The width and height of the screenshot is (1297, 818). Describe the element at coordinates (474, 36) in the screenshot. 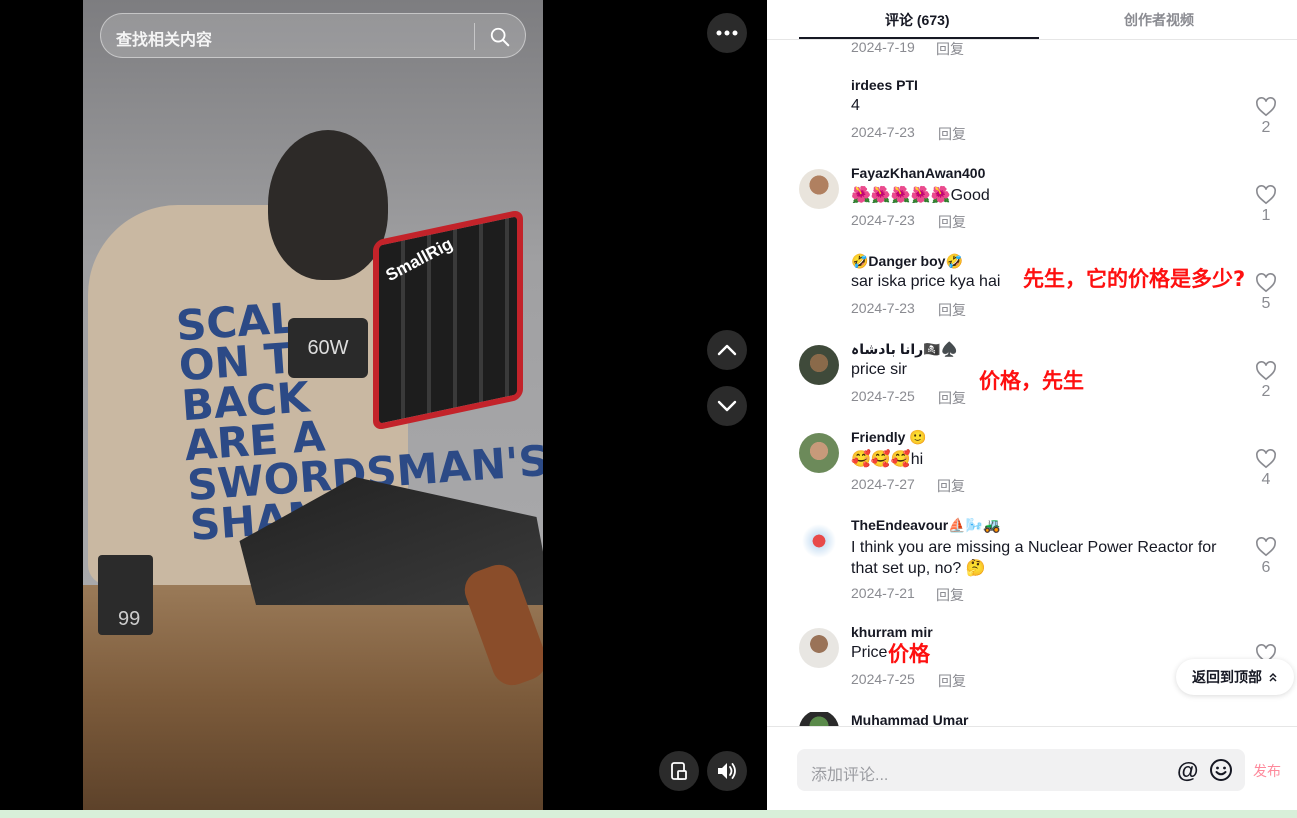

I see `search-divider` at that location.